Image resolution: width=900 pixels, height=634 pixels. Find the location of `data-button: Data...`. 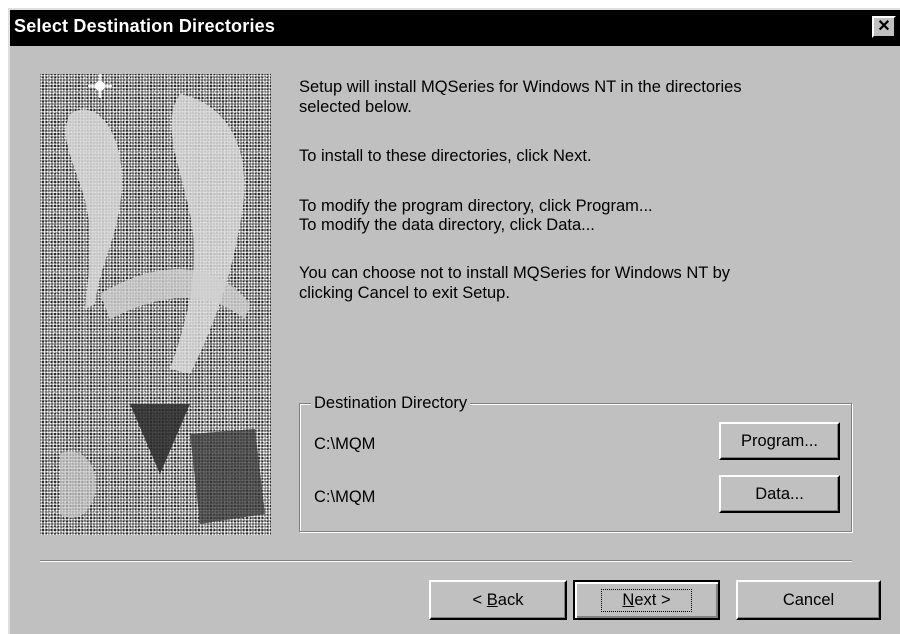

data-button: Data... is located at coordinates (779, 494).